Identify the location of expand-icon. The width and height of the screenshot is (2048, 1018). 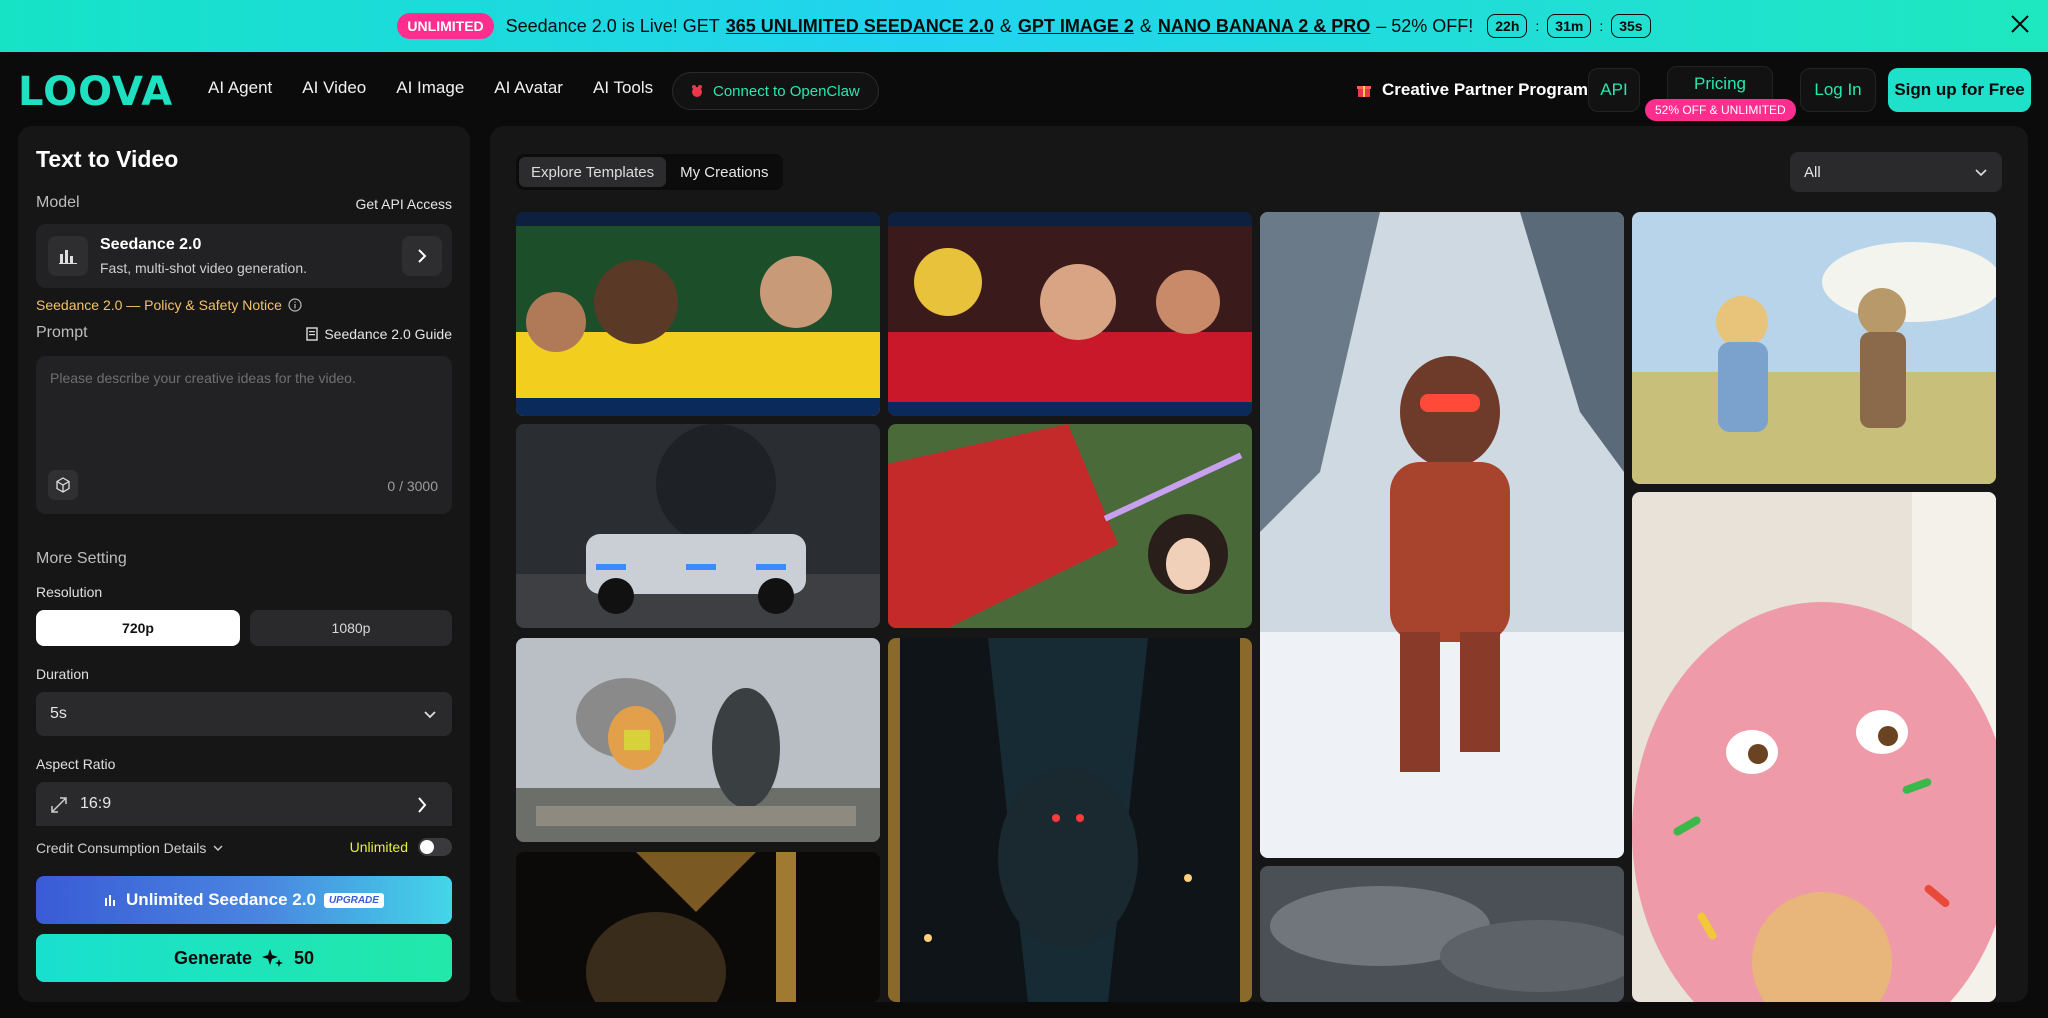
(59, 805).